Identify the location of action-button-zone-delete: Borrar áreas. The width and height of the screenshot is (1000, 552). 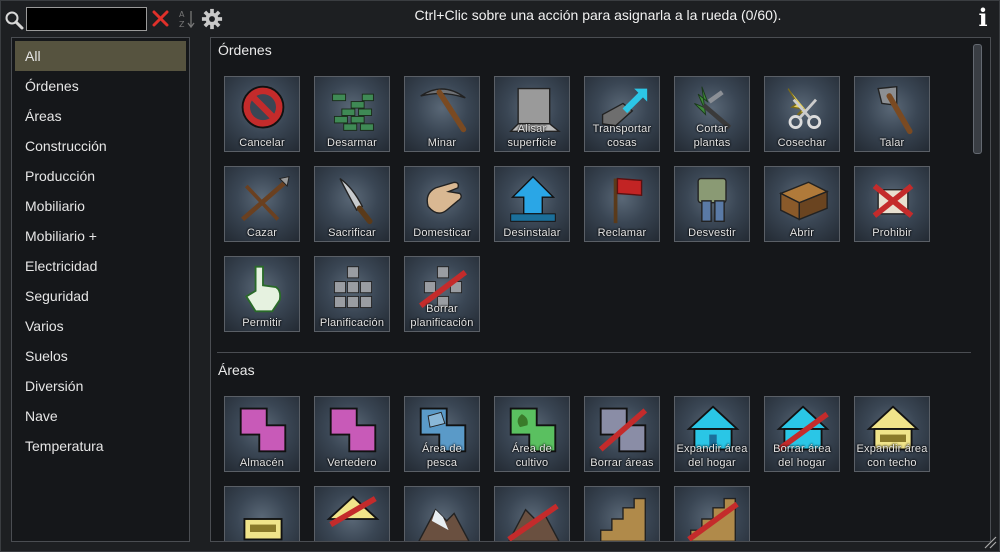
(622, 434).